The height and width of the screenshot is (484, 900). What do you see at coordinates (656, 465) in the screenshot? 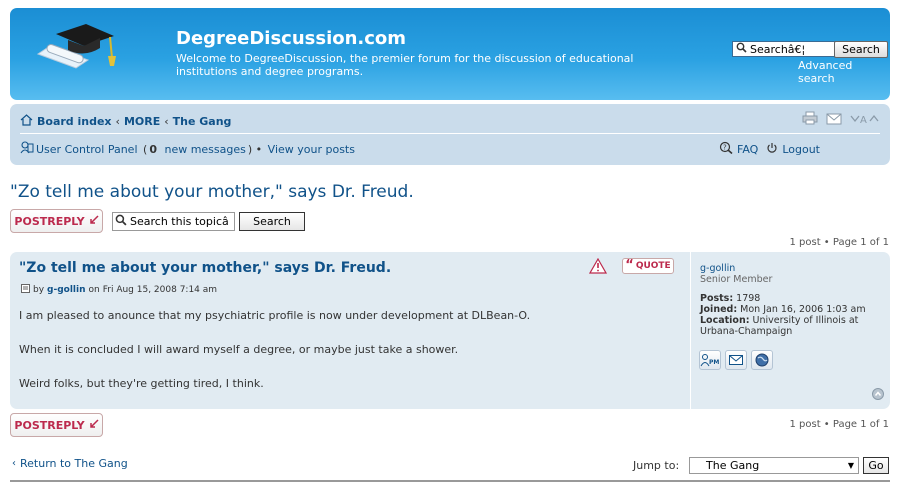
I see `jump-to-label: Jump to:` at bounding box center [656, 465].